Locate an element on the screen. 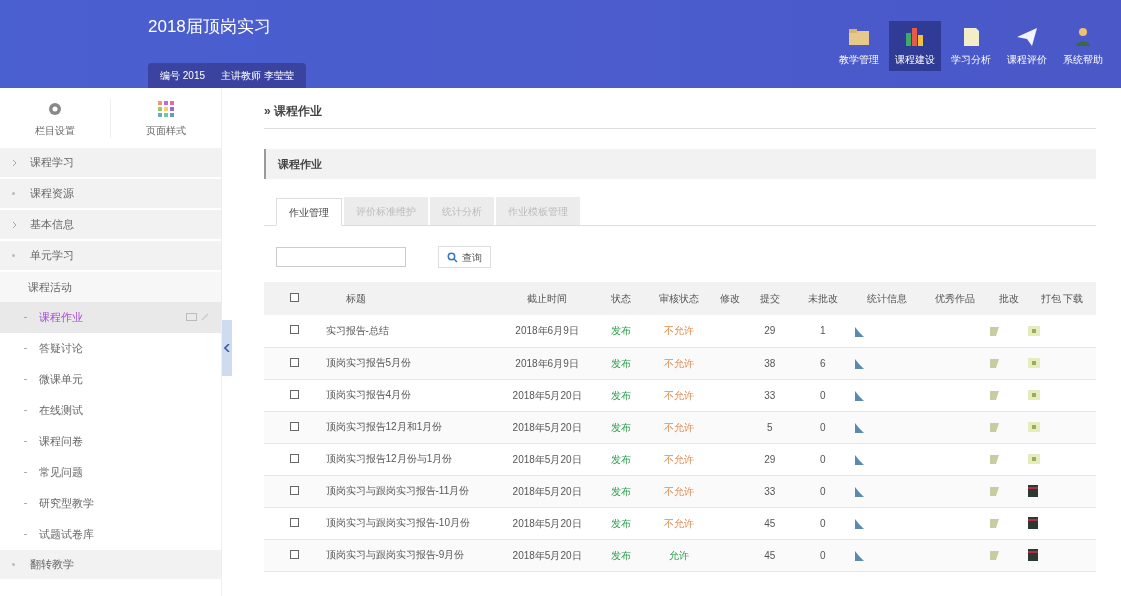 Image resolution: width=1121 pixels, height=596 pixels. table-cell: 1 is located at coordinates (822, 331).